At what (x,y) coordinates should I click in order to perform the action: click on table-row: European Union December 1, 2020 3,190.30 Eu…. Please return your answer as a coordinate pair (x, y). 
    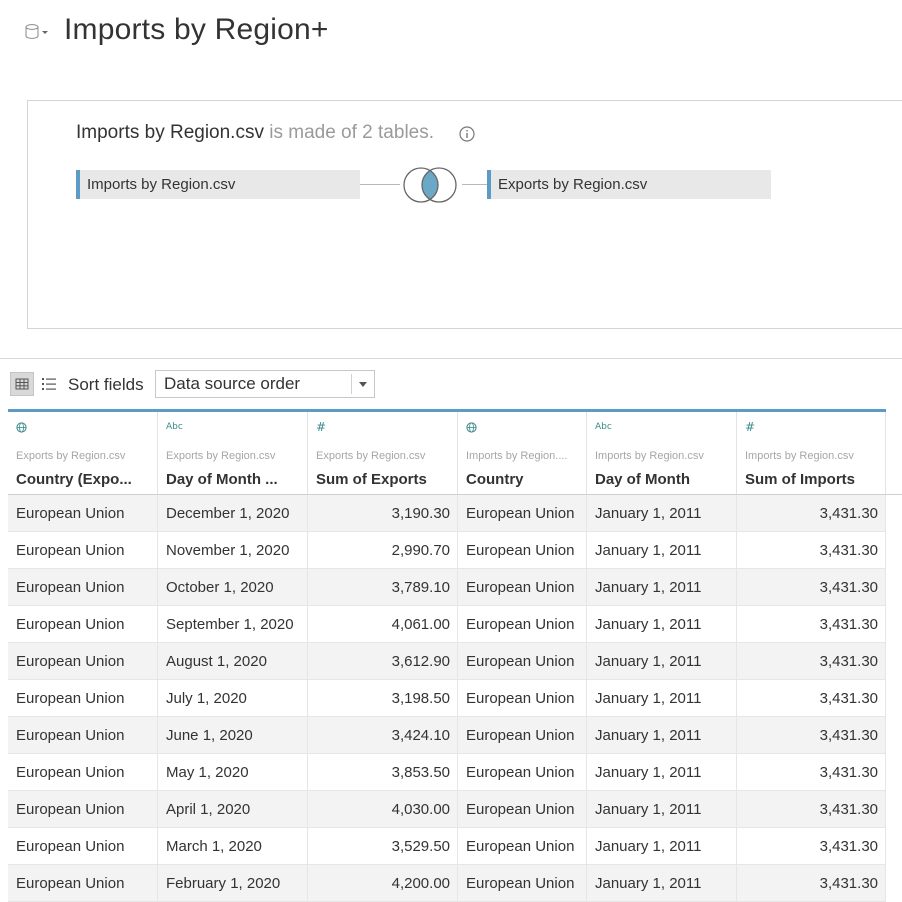
    Looking at the image, I should click on (447, 513).